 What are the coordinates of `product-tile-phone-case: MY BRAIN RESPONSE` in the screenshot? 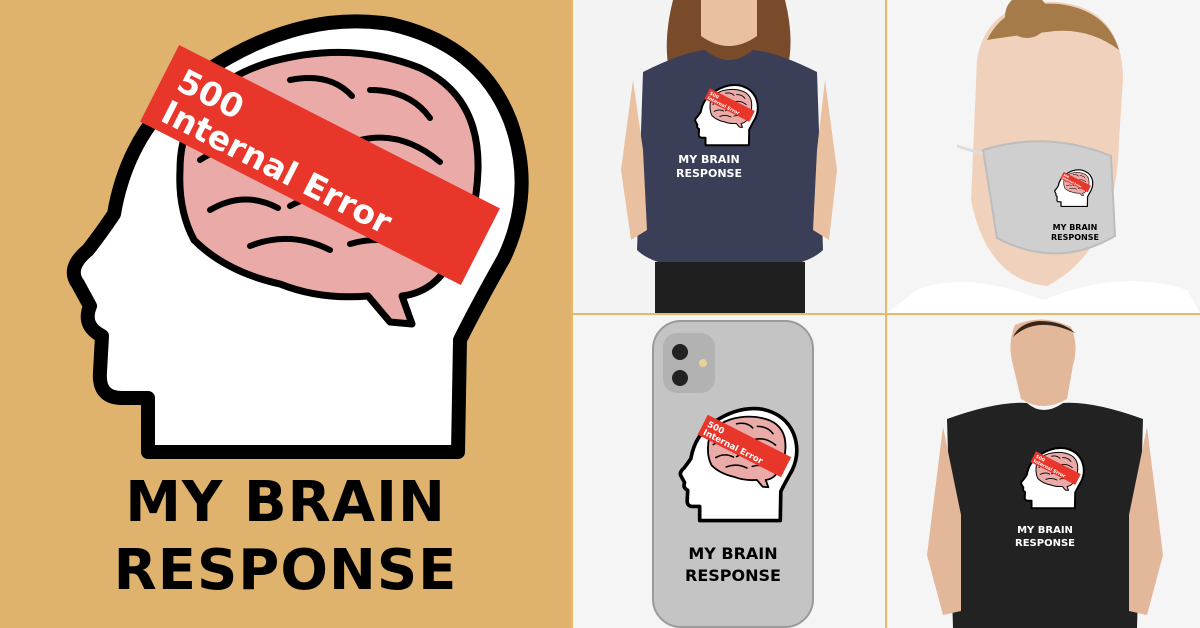 It's located at (729, 471).